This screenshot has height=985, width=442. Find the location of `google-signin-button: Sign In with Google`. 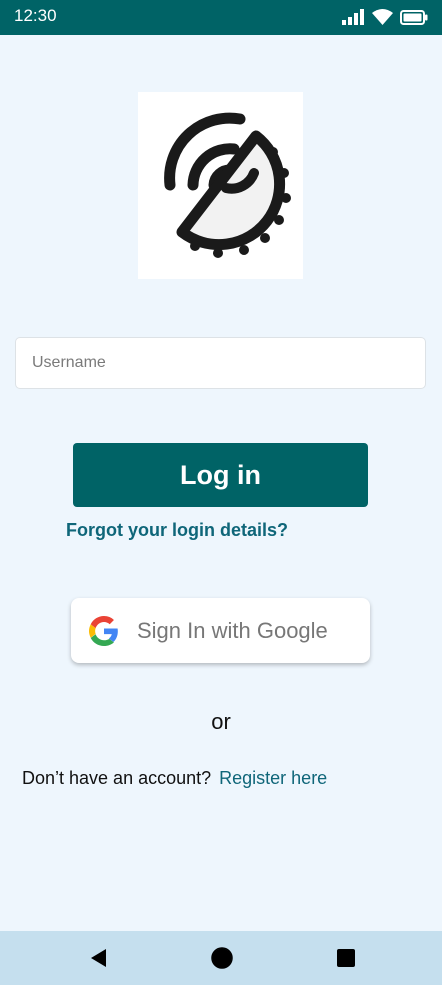

google-signin-button: Sign In with Google is located at coordinates (220, 630).